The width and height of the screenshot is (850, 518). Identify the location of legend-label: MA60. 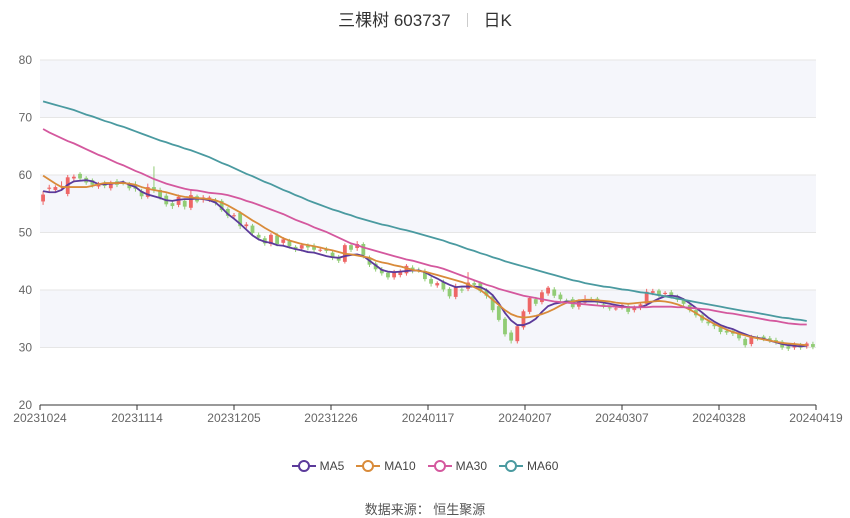
(543, 466).